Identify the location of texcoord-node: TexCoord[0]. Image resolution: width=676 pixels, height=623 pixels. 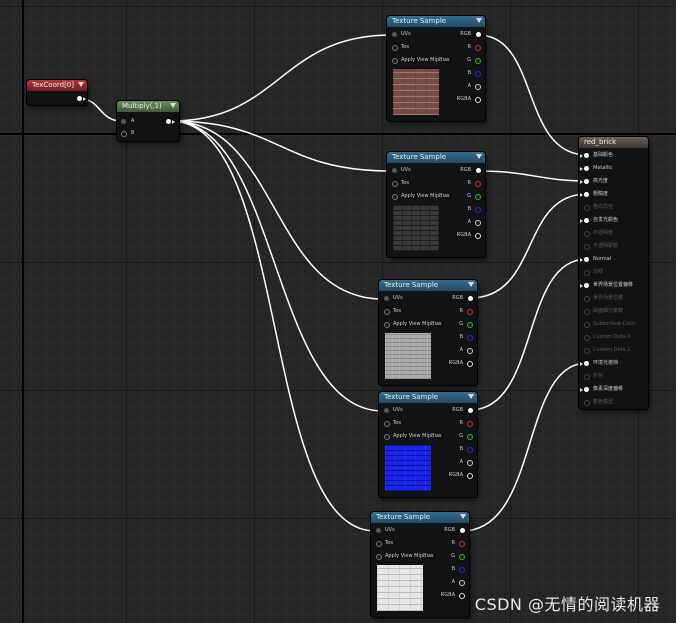
(57, 92).